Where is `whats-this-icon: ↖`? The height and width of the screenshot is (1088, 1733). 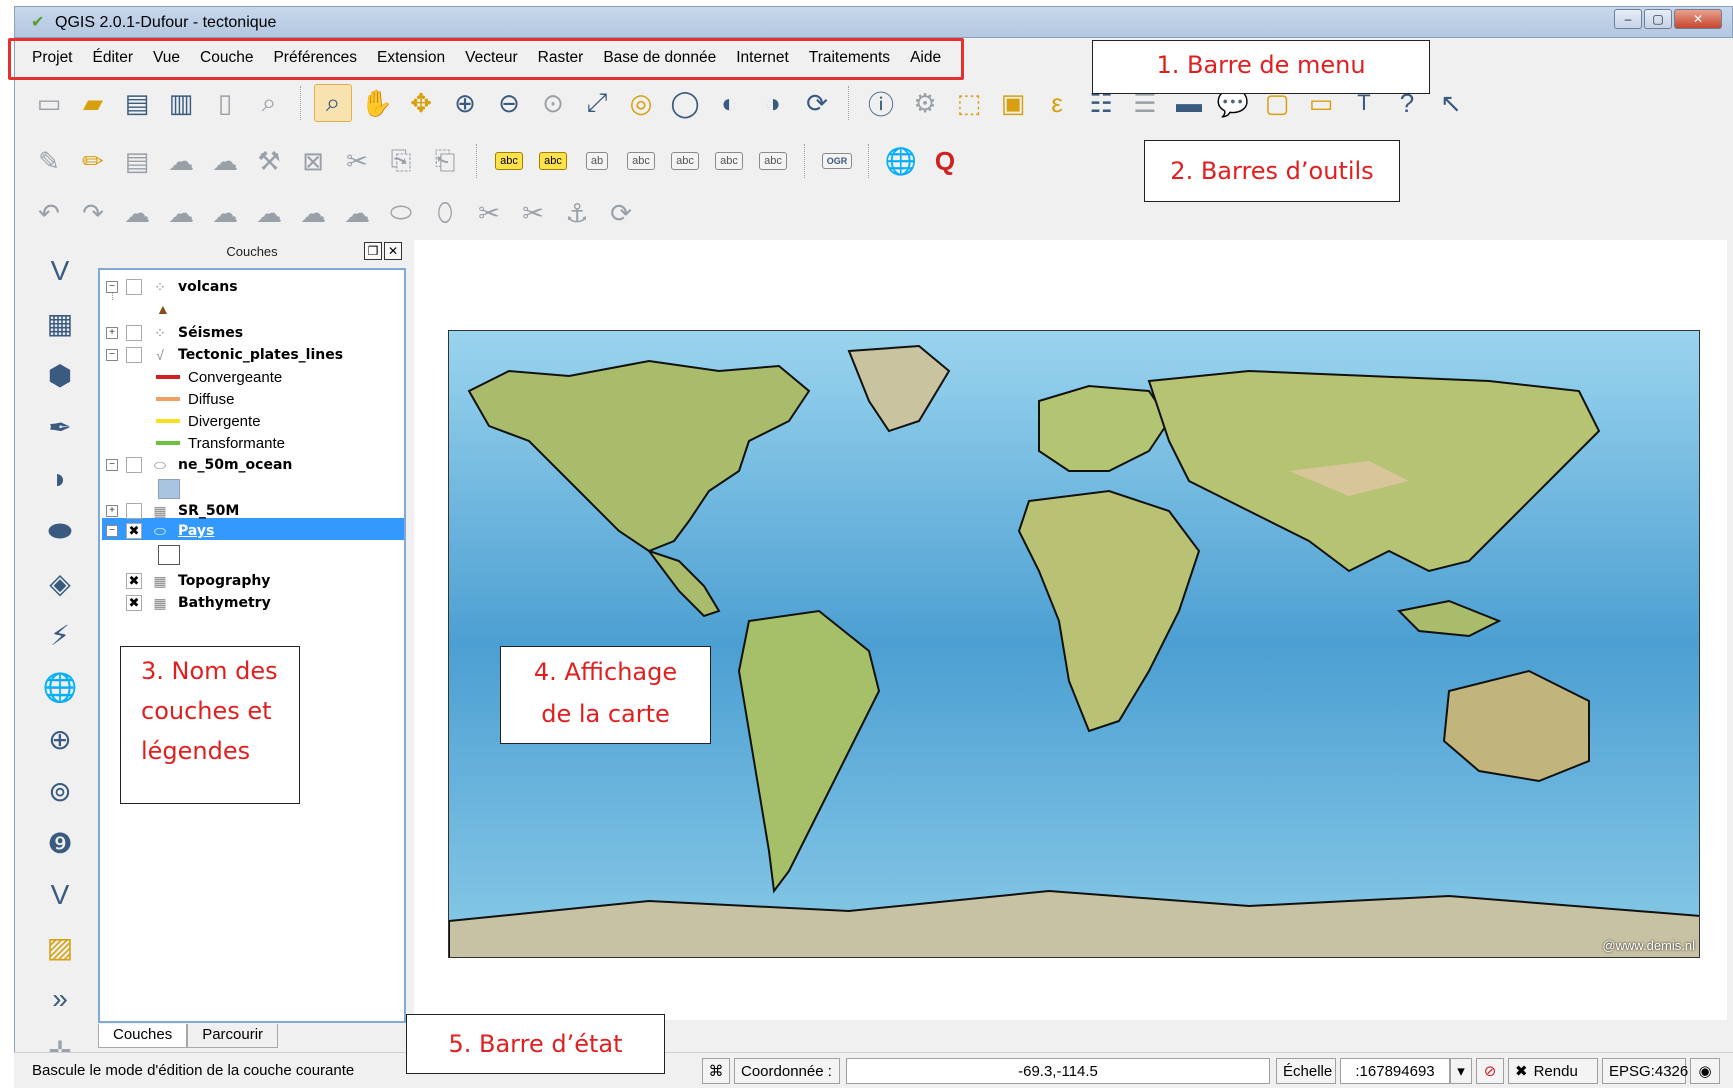 whats-this-icon: ↖ is located at coordinates (1451, 103).